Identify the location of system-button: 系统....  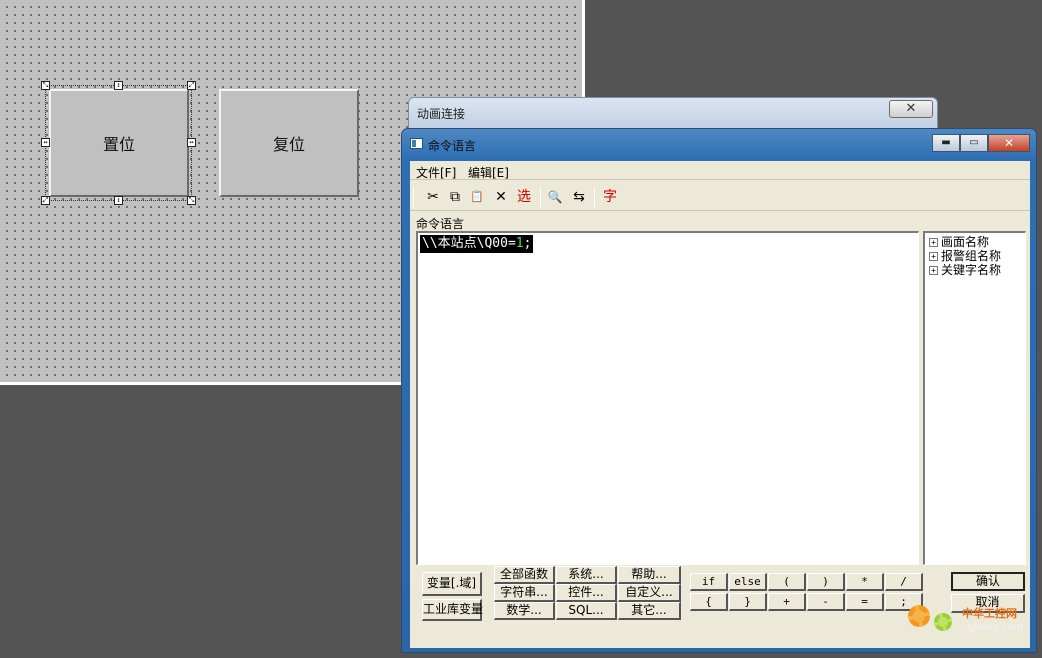
(586, 575).